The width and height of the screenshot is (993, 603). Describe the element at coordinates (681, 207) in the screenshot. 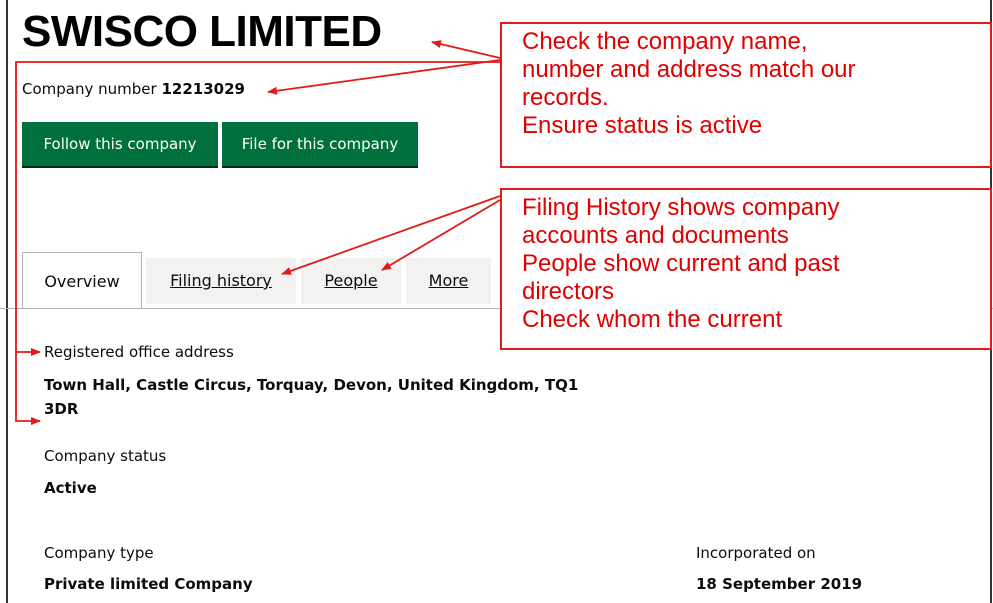

I see `annotation-line: Filing History shows company` at that location.